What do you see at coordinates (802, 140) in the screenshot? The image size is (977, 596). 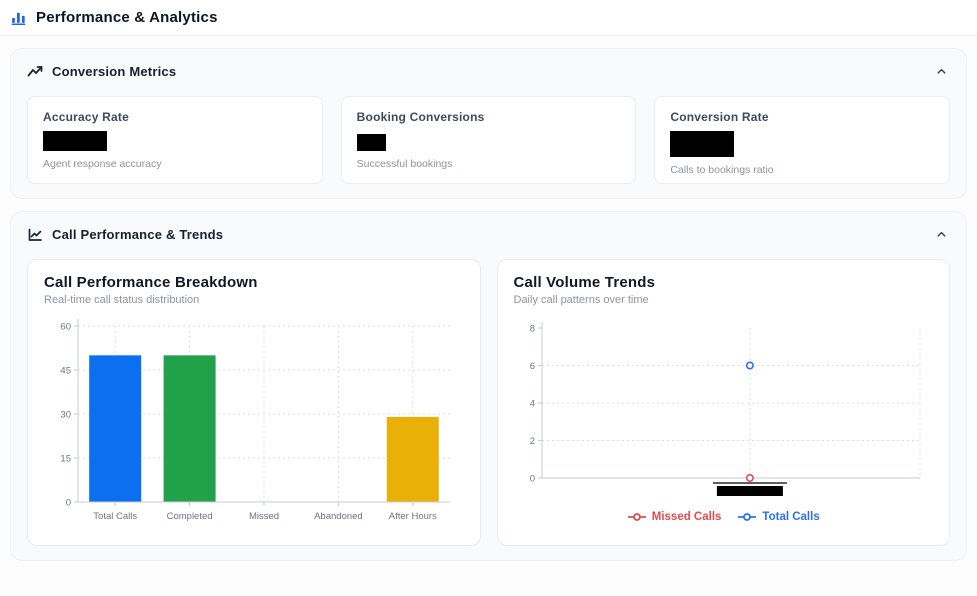 I see `metric-card-conversion-rate: Conversion Rate Calls to bookings ratio` at bounding box center [802, 140].